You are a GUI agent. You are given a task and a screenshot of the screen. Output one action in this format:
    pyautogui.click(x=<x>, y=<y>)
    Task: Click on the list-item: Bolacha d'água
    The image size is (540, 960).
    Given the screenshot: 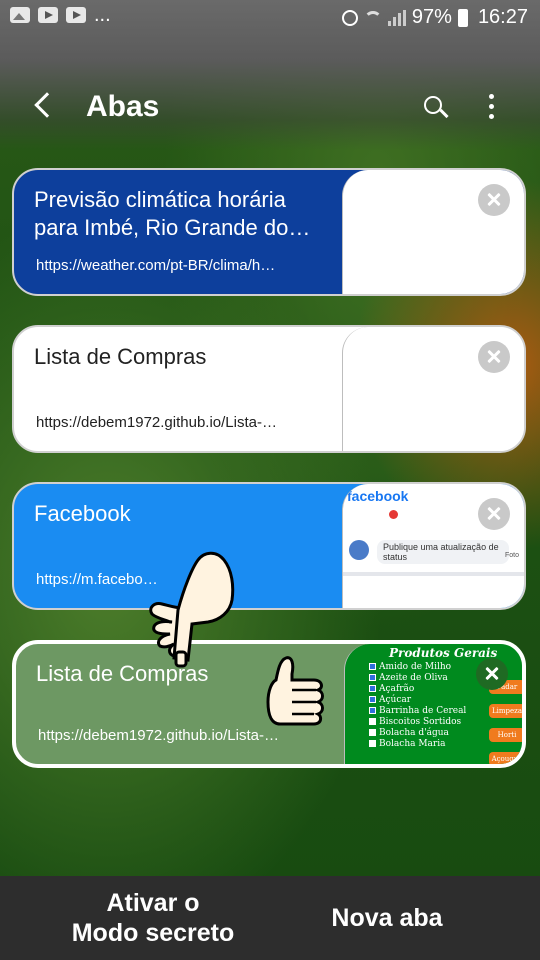 What is the action you would take?
    pyautogui.click(x=417, y=733)
    